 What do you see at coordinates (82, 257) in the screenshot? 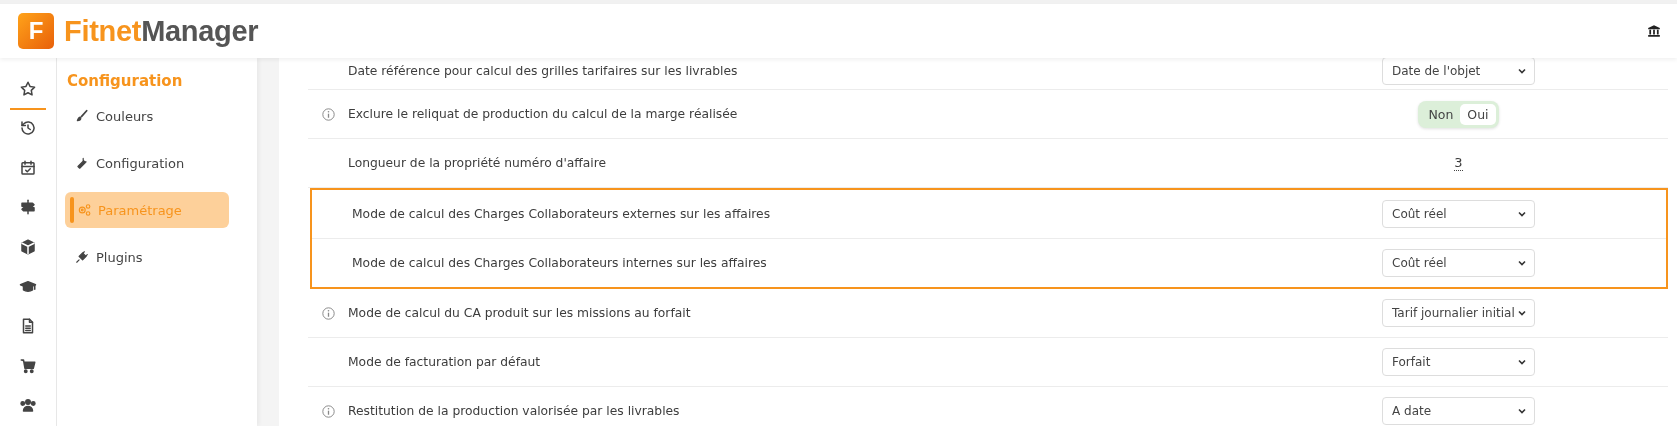
I see `plug-icon` at bounding box center [82, 257].